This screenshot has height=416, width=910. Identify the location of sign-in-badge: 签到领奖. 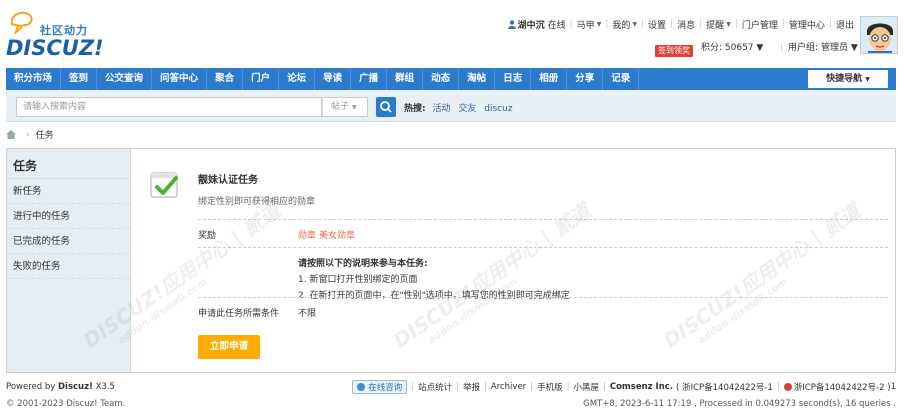
(674, 51).